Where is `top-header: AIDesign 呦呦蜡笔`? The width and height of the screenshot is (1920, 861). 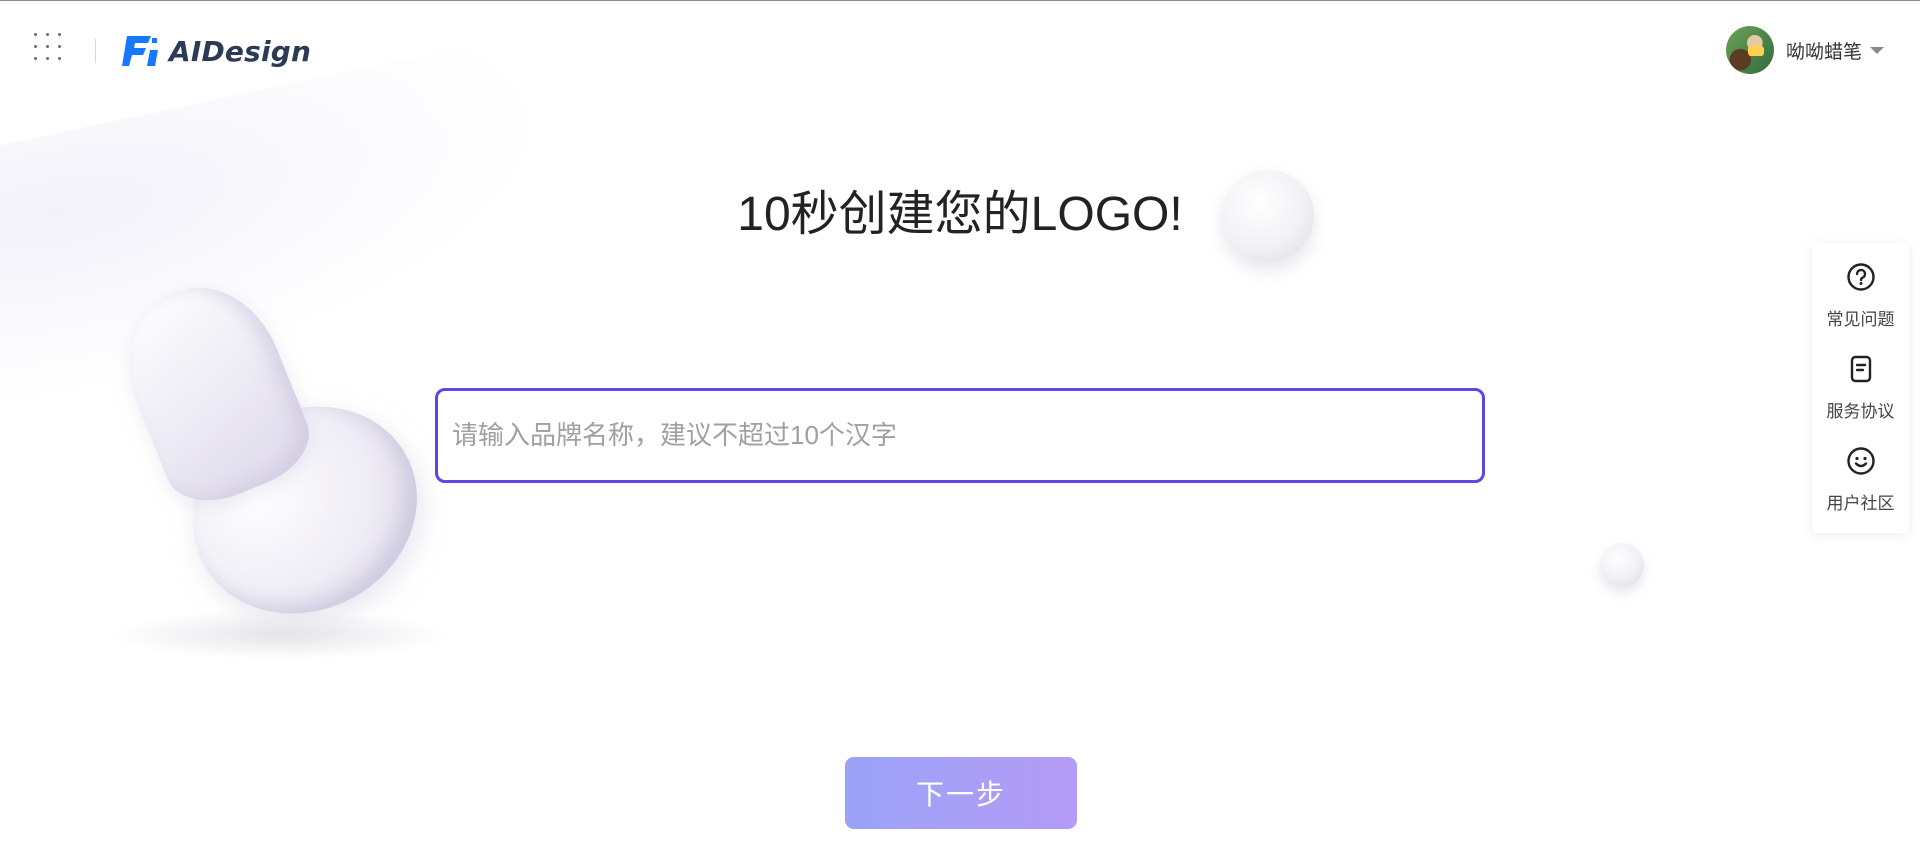 top-header: AIDesign 呦呦蜡笔 is located at coordinates (960, 49).